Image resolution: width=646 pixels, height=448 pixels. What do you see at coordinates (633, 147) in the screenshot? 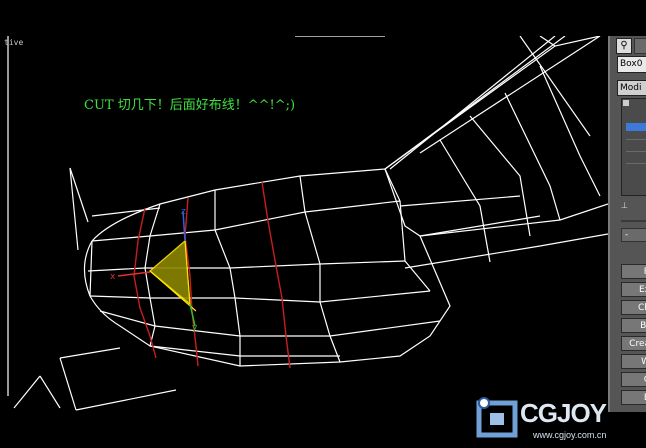
I see `modifier-stack` at bounding box center [633, 147].